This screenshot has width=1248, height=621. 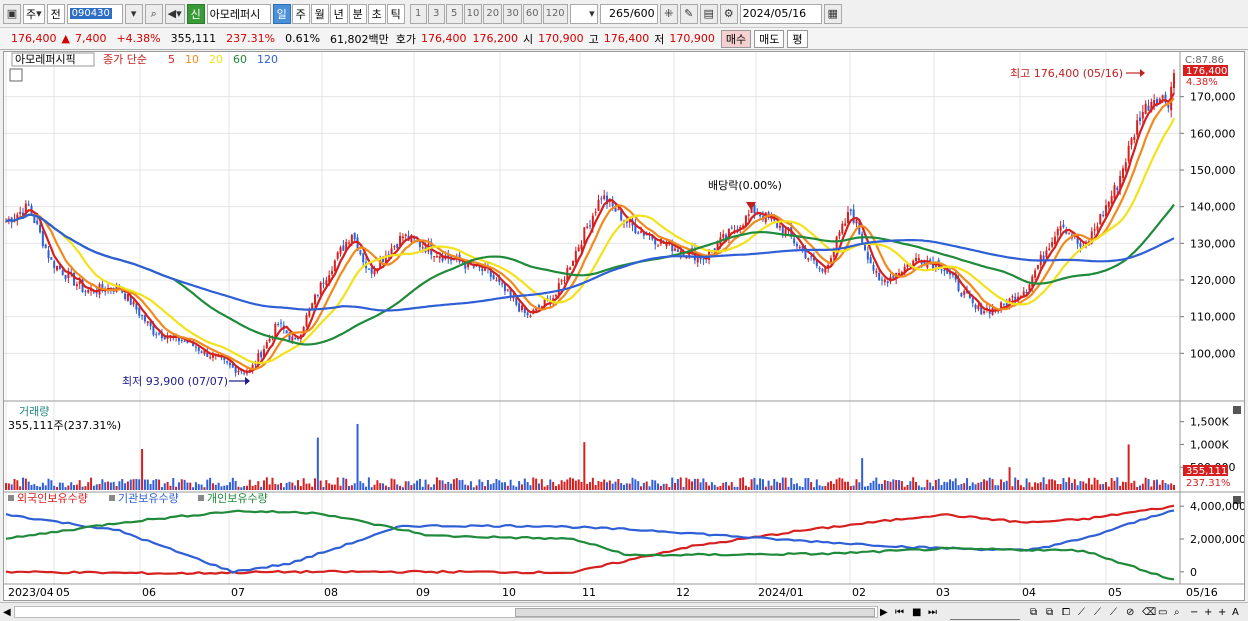 What do you see at coordinates (1208, 612) in the screenshot?
I see `plus-icon: +` at bounding box center [1208, 612].